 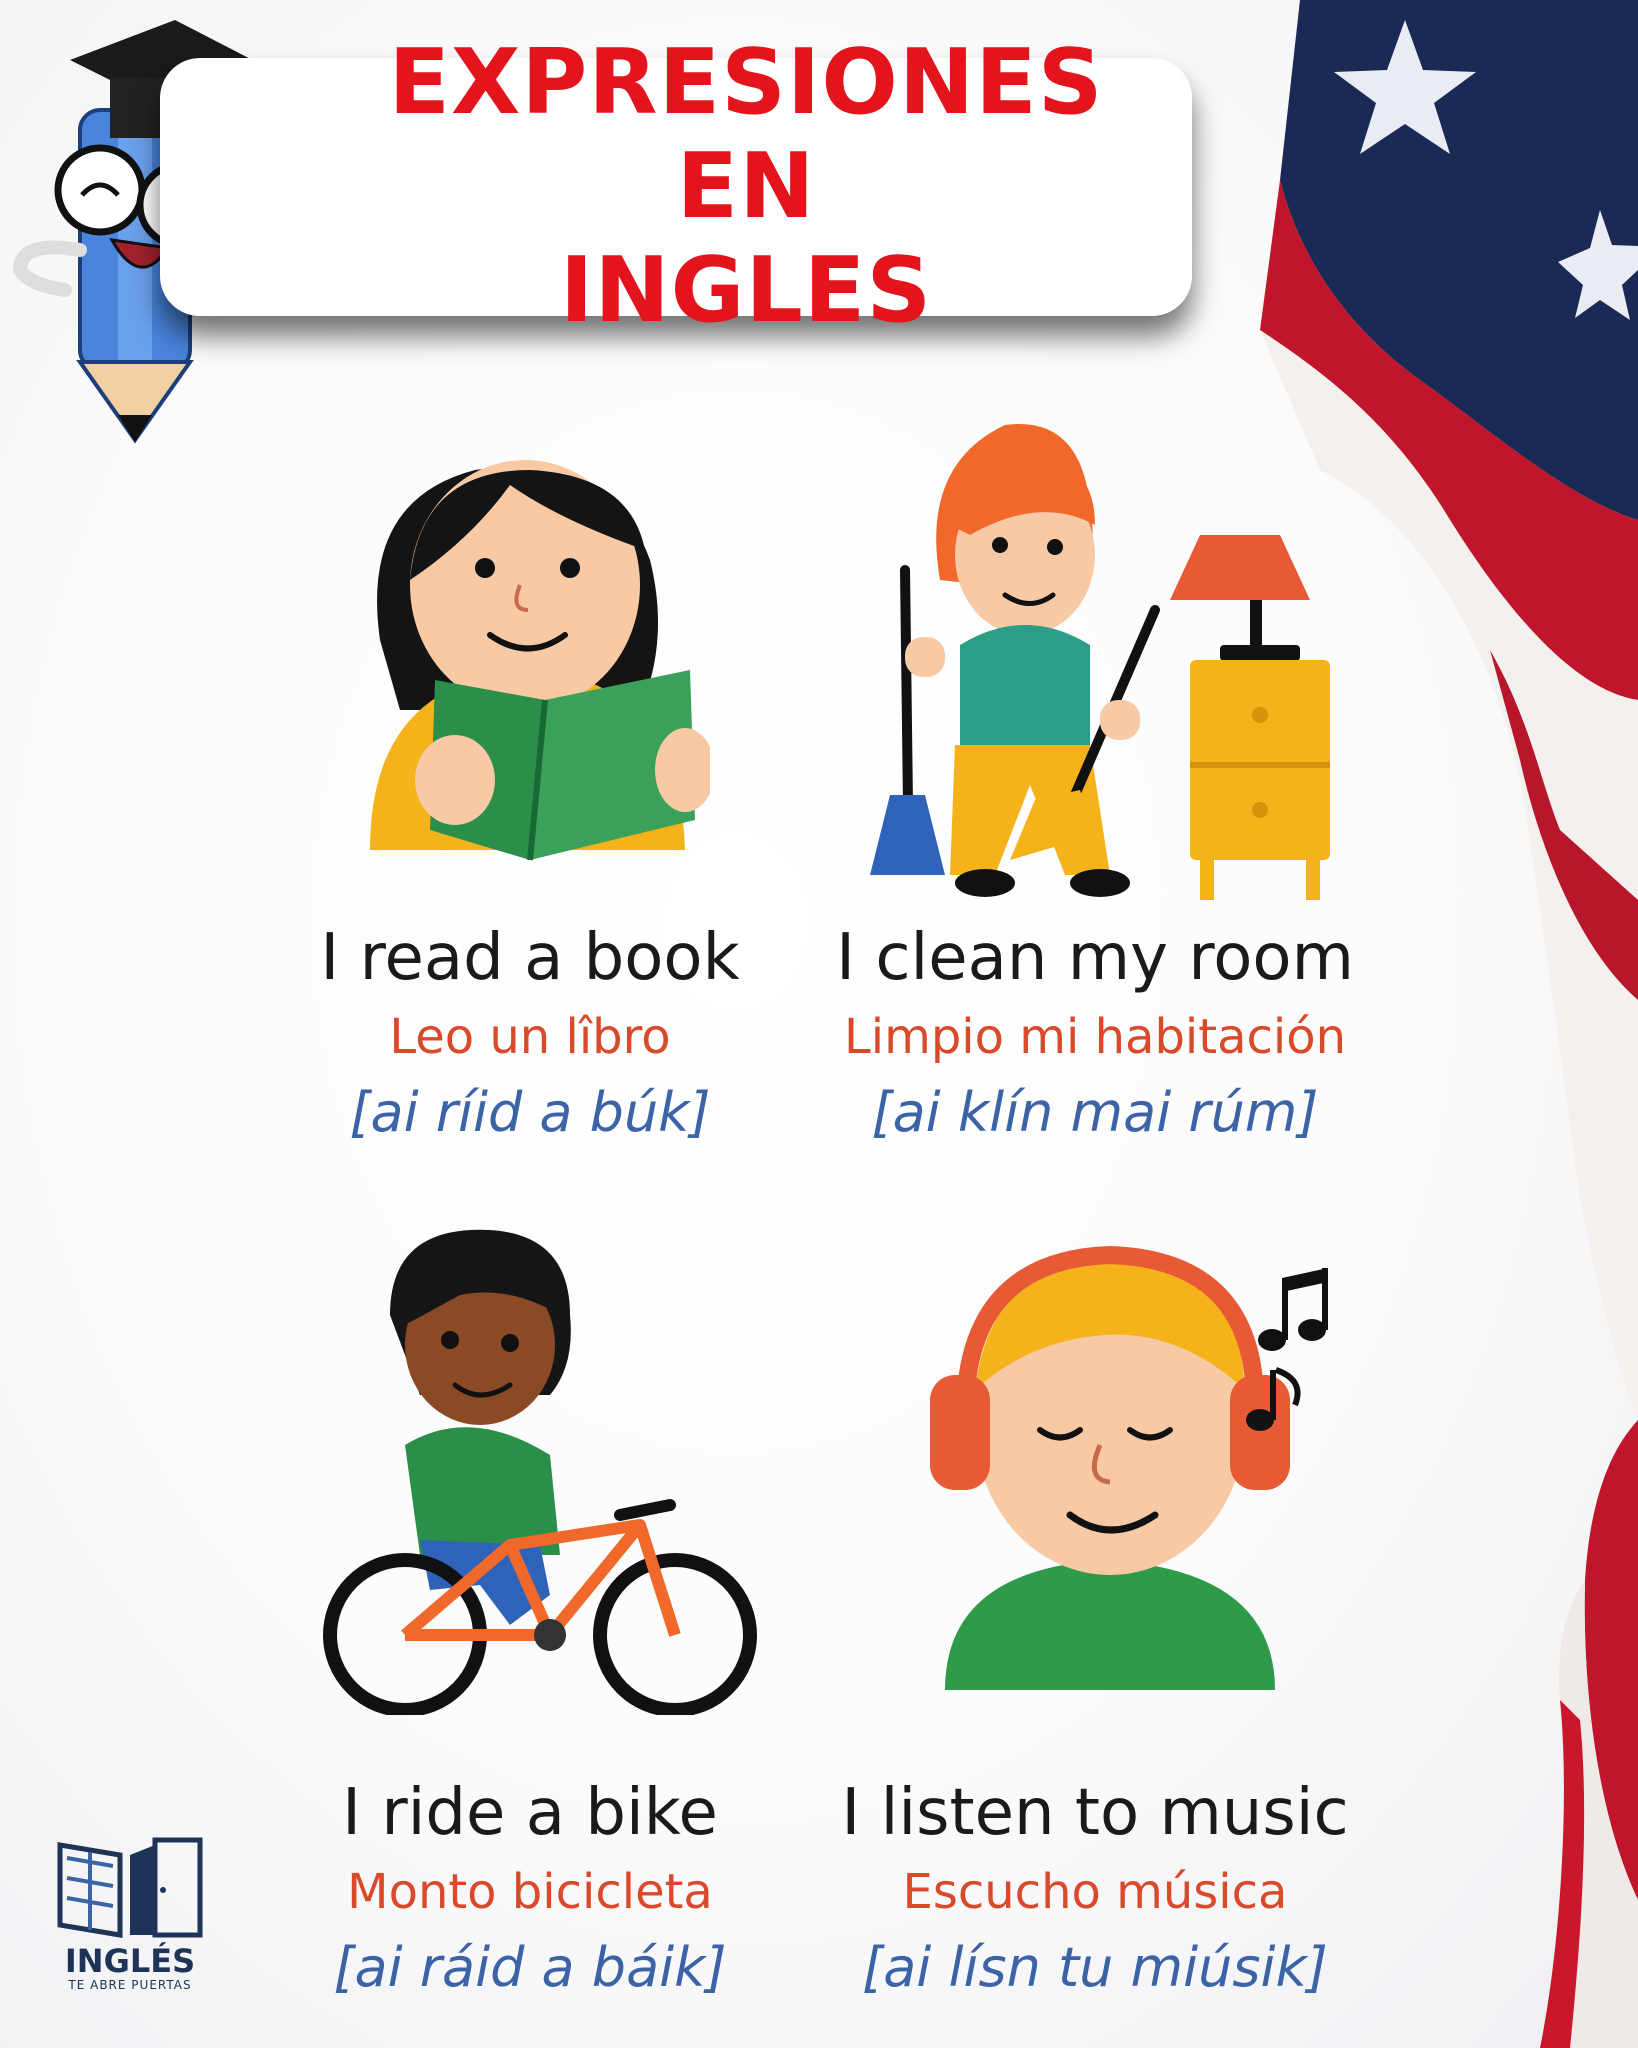 What do you see at coordinates (1095, 958) in the screenshot?
I see `english-phrase: I clean my room` at bounding box center [1095, 958].